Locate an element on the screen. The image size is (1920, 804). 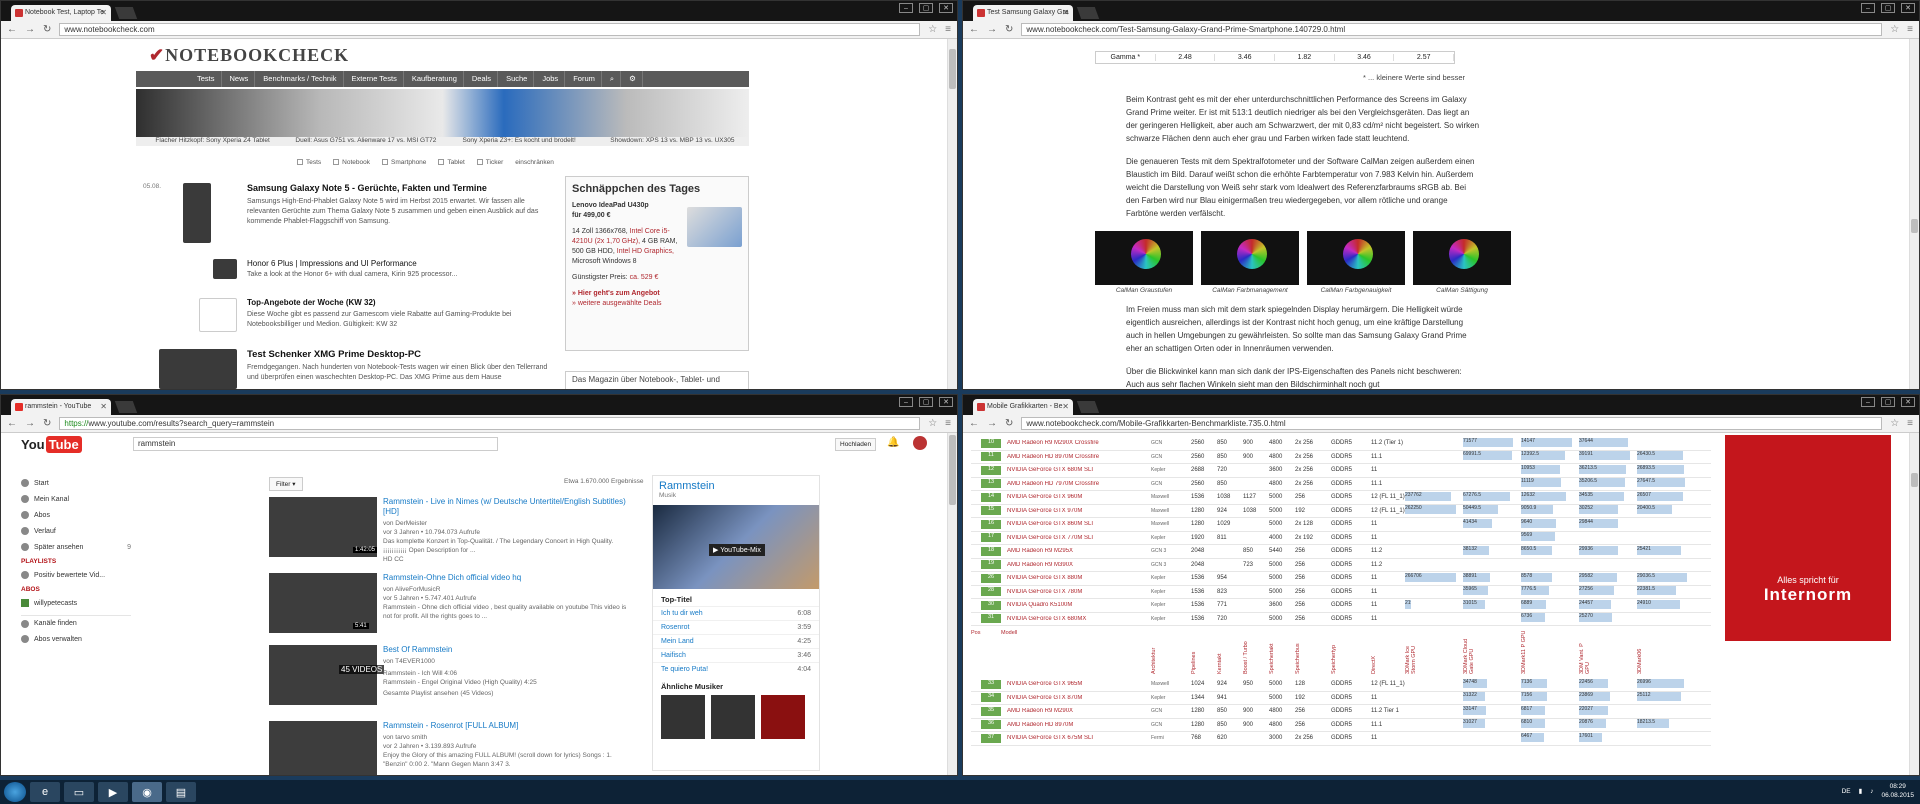
benchmark-bar: 34748 is located at coordinates (1475, 683).